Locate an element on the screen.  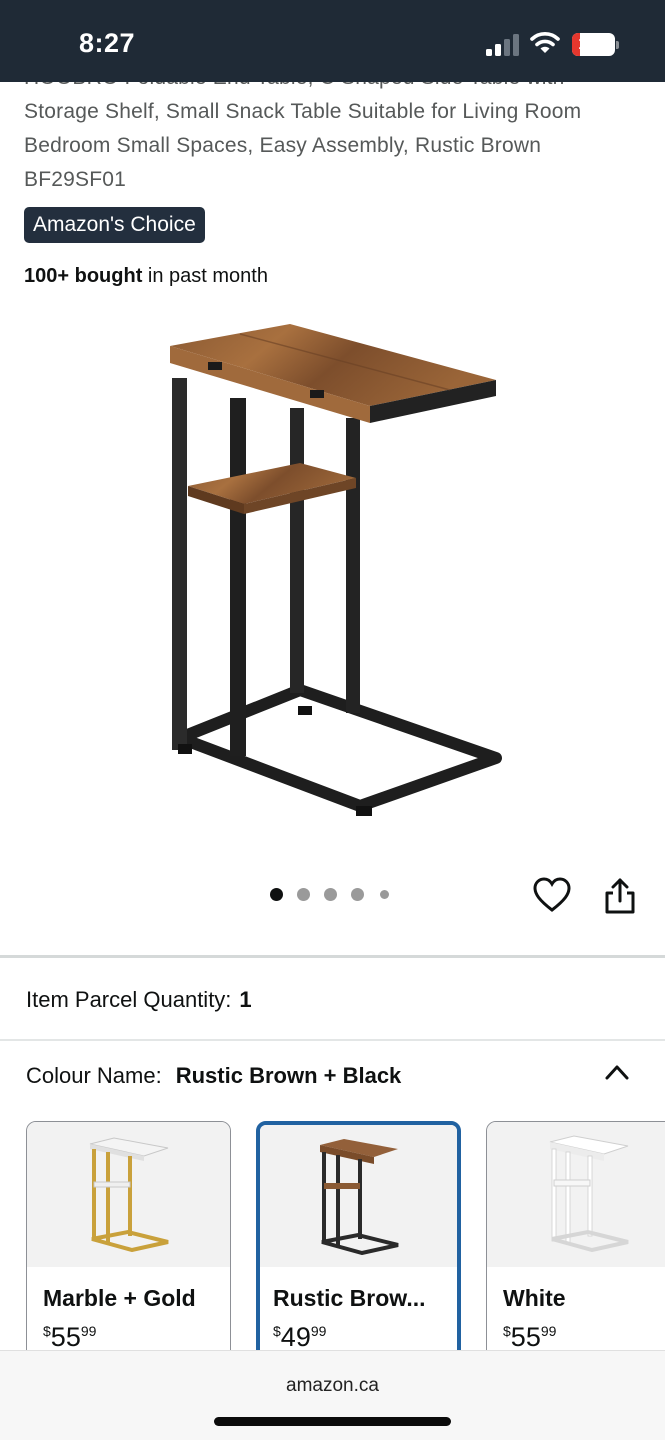
colour-option-rustic-brown: Rustic Brow... $4999 is located at coordinates (358, 1241).